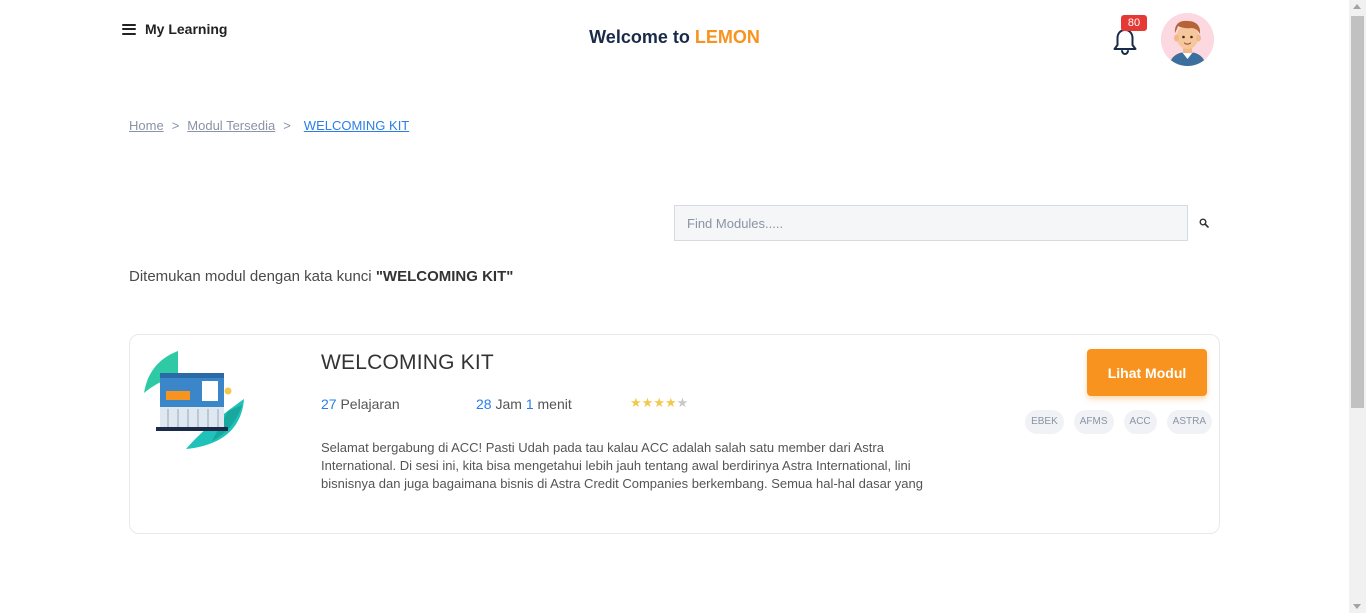  What do you see at coordinates (356, 125) in the screenshot?
I see `breadcrumb-current: WELCOMING KIT` at bounding box center [356, 125].